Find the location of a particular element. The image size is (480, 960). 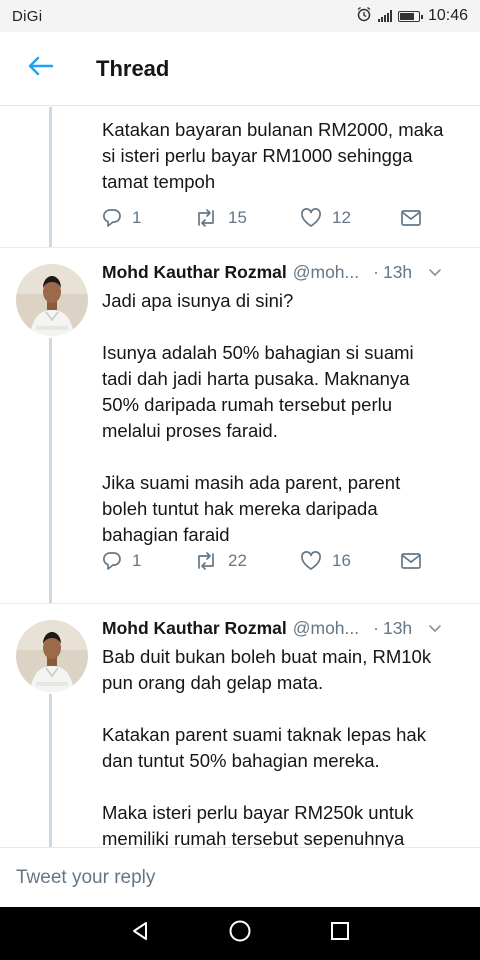

back-button is located at coordinates (40, 69).